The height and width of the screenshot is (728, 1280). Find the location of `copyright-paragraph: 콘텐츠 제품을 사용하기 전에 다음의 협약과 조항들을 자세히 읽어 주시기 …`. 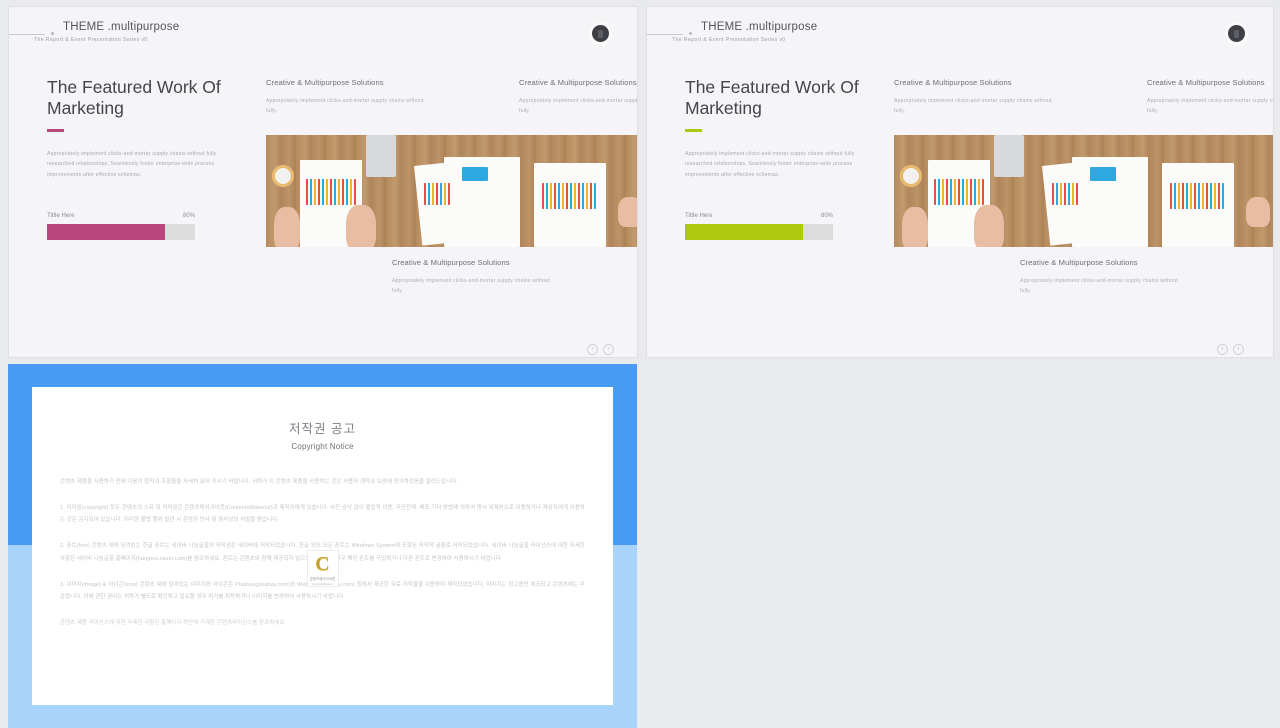

copyright-paragraph: 콘텐츠 제품을 사용하기 전에 다음의 협약과 조항들을 자세히 읽어 주시기 … is located at coordinates (259, 482).